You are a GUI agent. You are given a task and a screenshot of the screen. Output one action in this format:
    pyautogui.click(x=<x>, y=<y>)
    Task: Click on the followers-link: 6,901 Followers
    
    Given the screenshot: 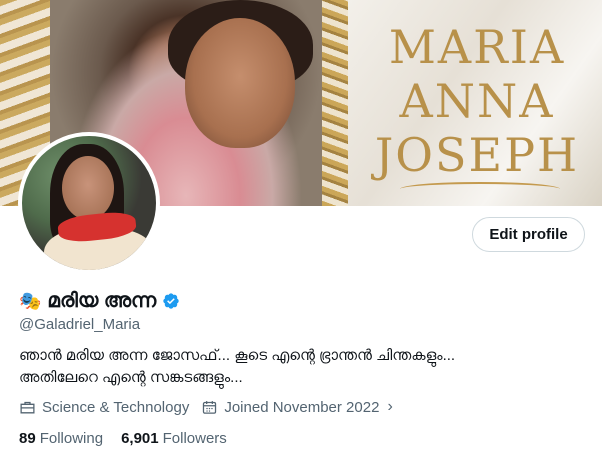 What is the action you would take?
    pyautogui.click(x=174, y=438)
    